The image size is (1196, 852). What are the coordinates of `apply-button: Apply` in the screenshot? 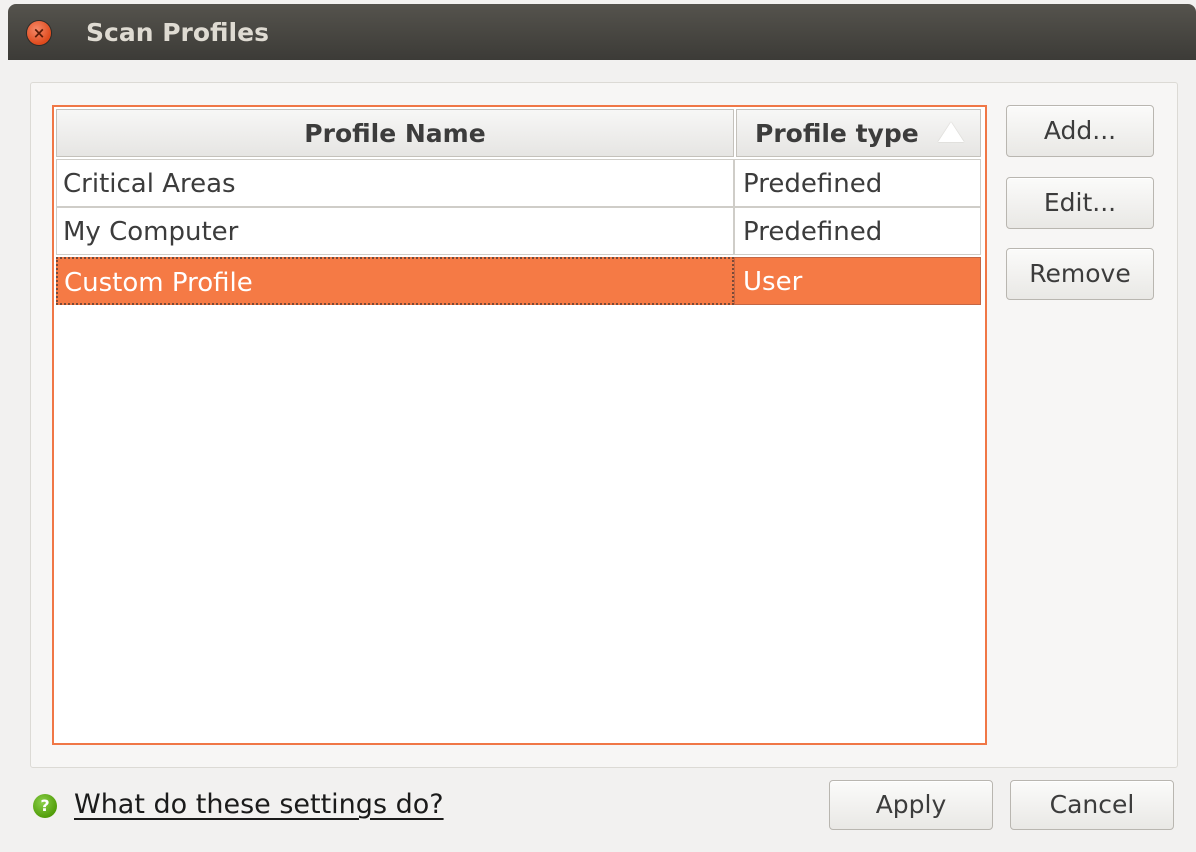 It's located at (911, 805).